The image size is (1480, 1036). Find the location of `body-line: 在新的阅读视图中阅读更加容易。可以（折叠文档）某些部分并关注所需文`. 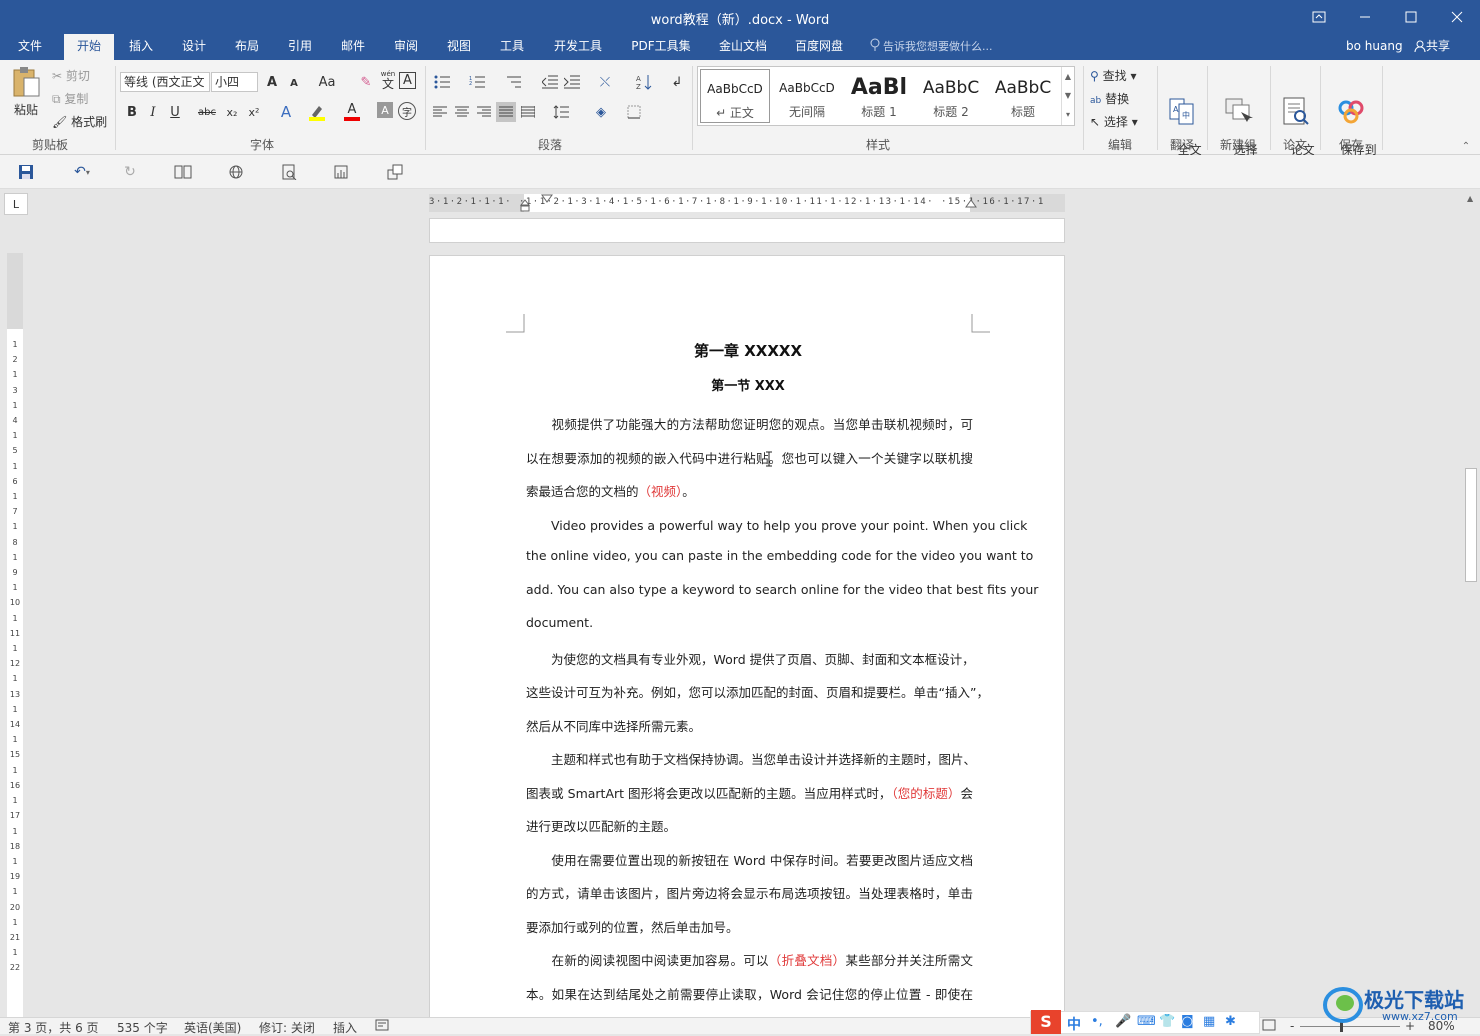

body-line: 在新的阅读视图中阅读更加容易。可以（折叠文档）某些部分并关注所需文 is located at coordinates (749, 959).